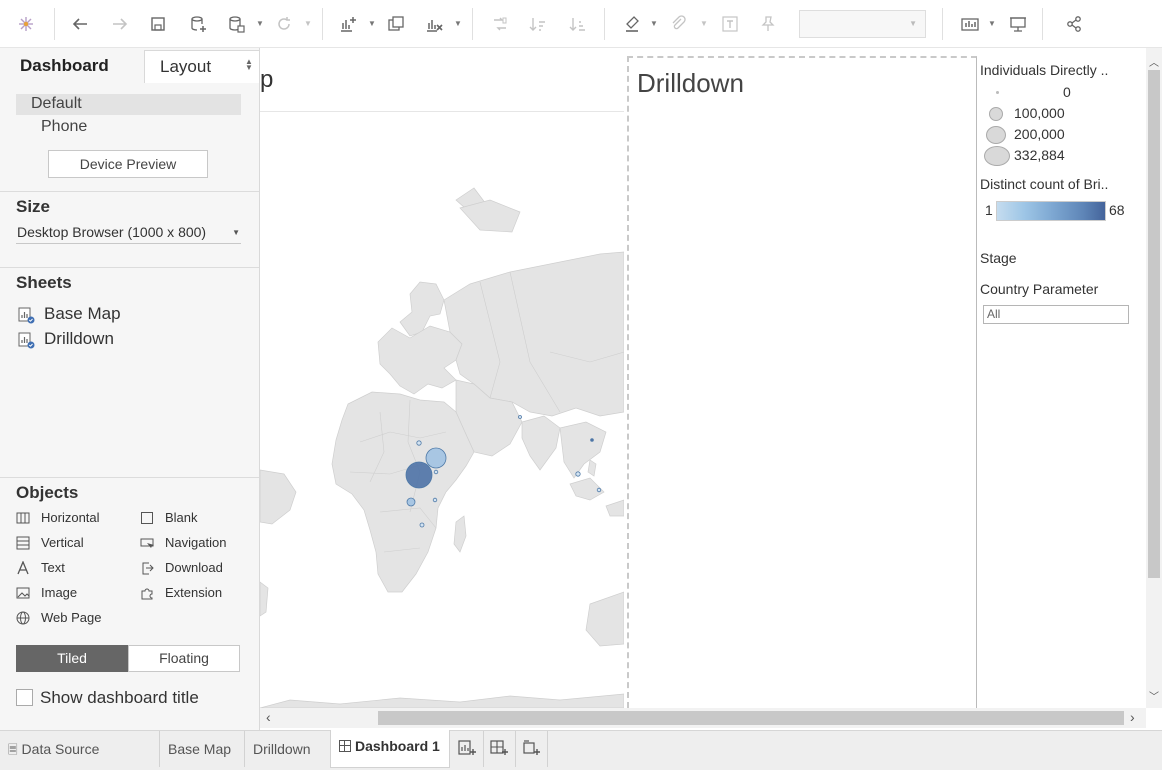 This screenshot has height=770, width=1162. Describe the element at coordinates (196, 542) in the screenshot. I see `object-label: Navigation` at that location.